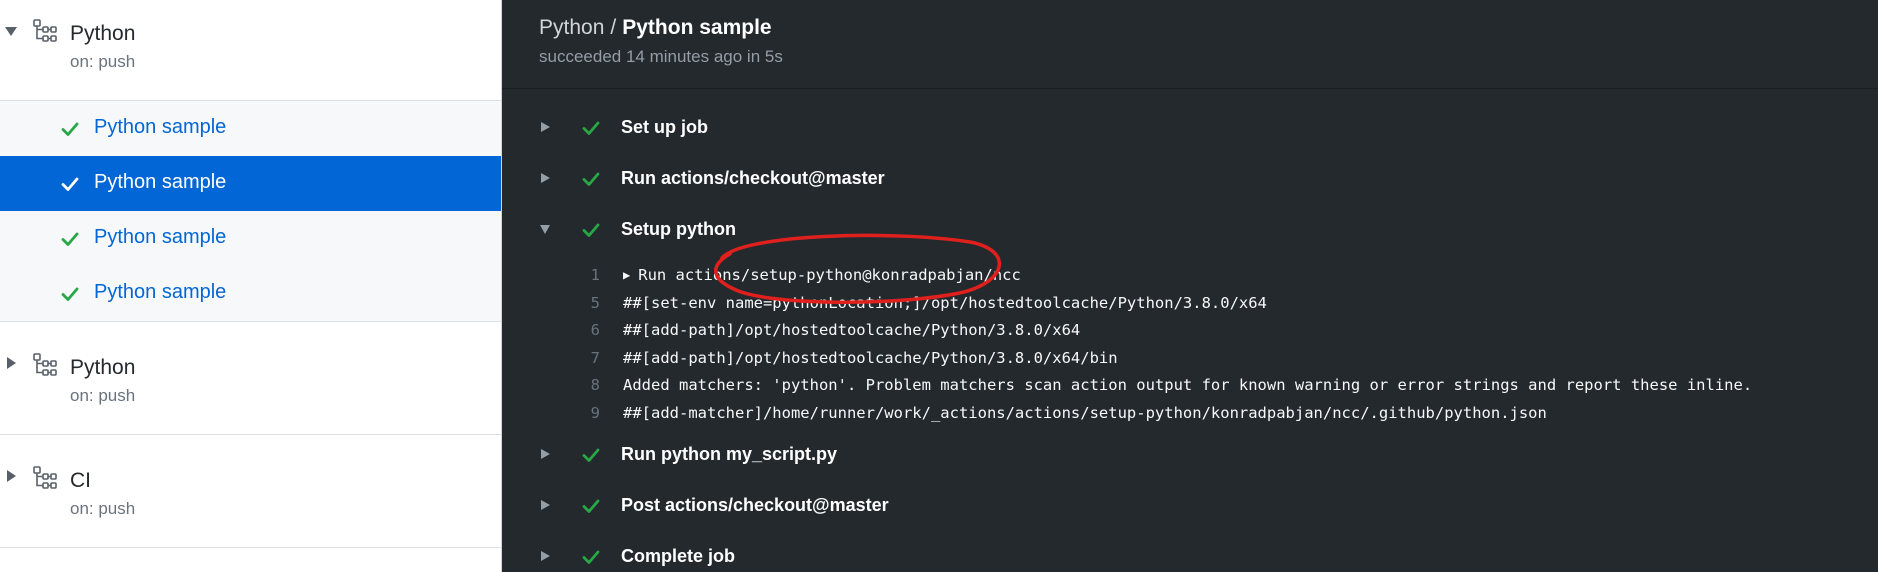 The image size is (1878, 572). What do you see at coordinates (579, 358) in the screenshot?
I see `log-line-number: 7` at bounding box center [579, 358].